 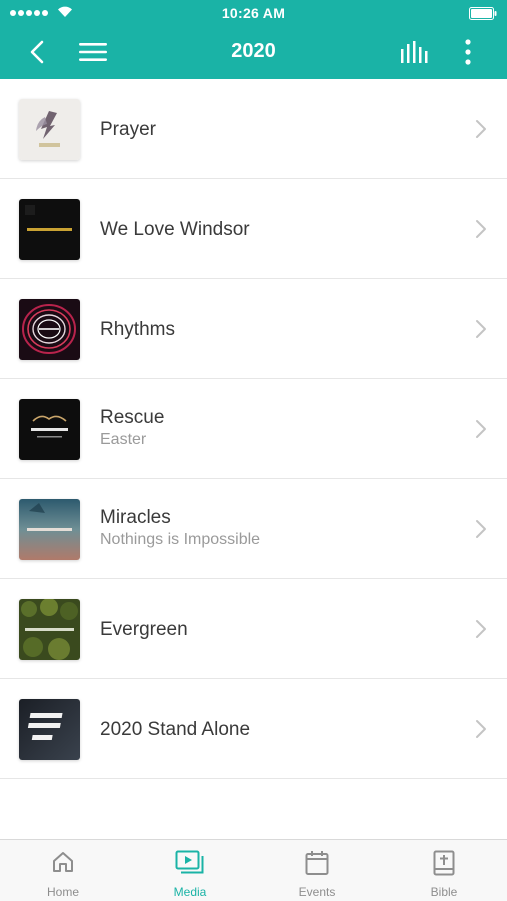 I want to click on list-item-we-love-windsor: We Love Windsor, so click(x=253, y=229).